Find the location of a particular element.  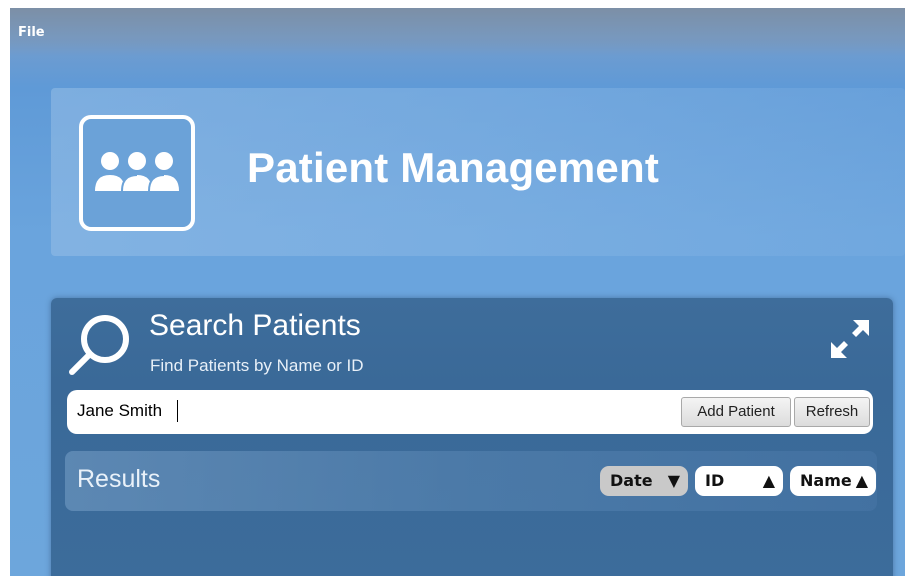

refresh-button: Refresh is located at coordinates (832, 412).